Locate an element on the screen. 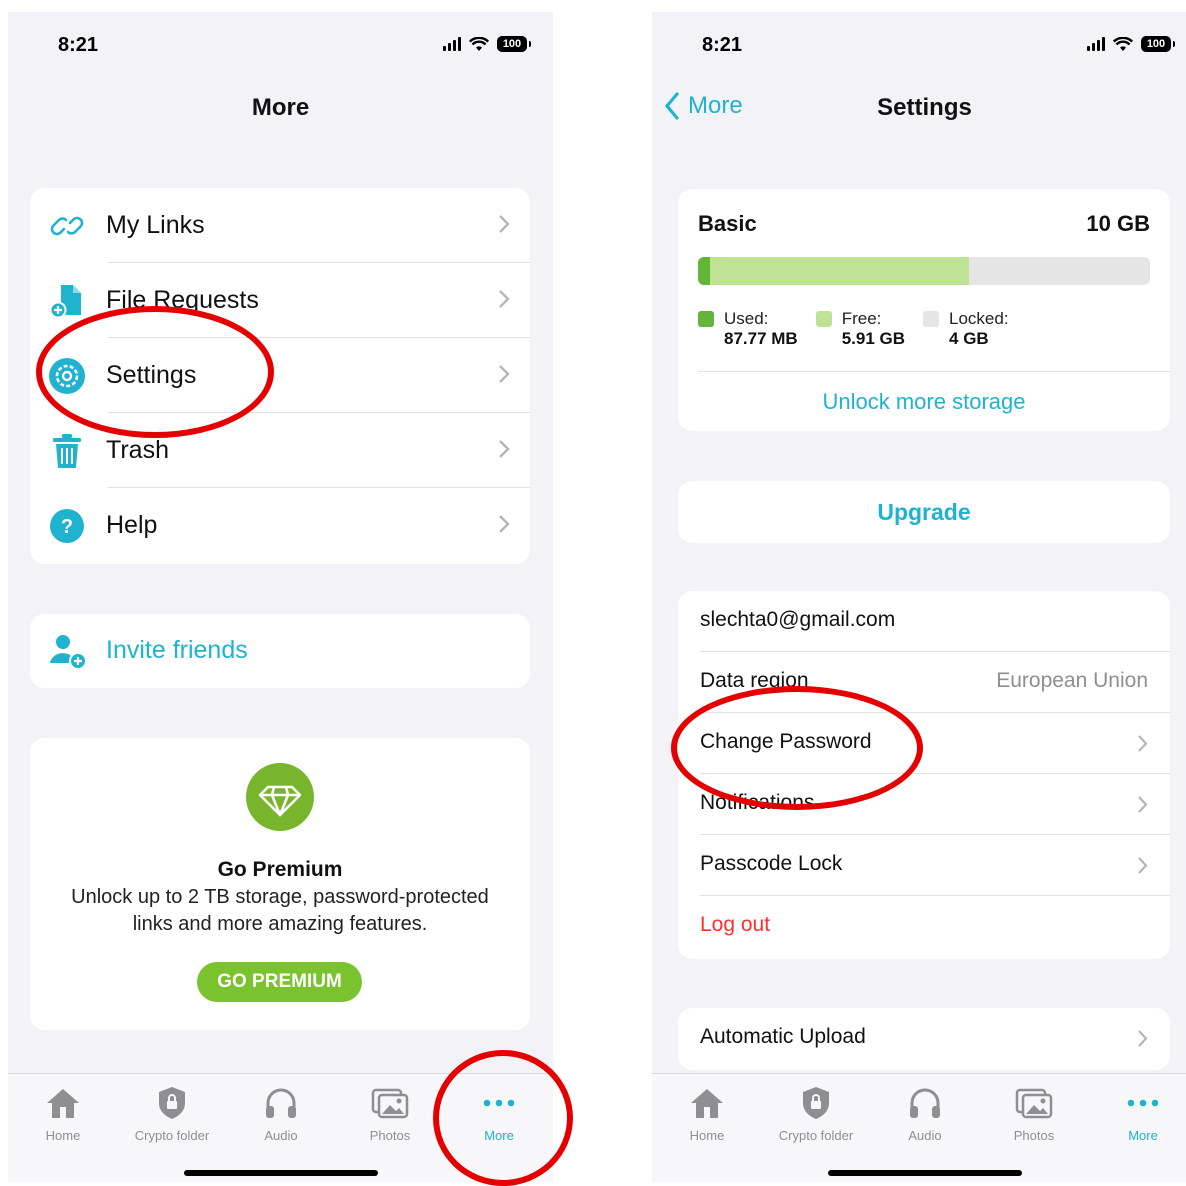  email-row: slechta0@gmail.com is located at coordinates (924, 621).